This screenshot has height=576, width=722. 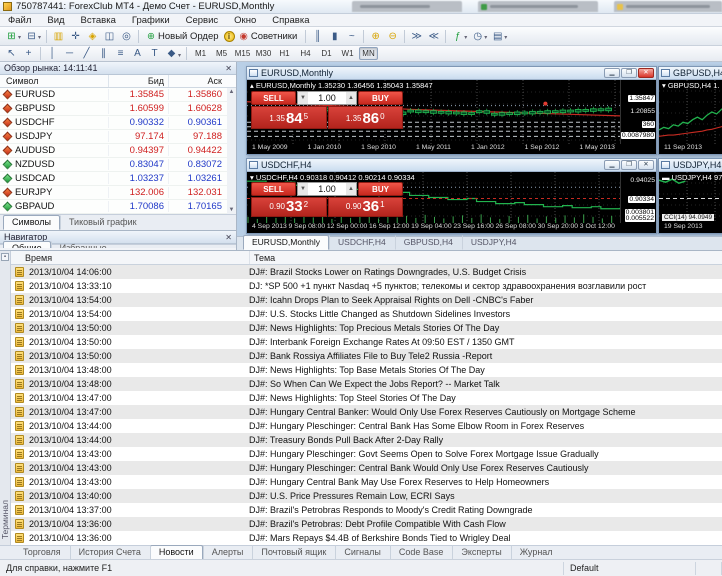 I want to click on text-tool-icon: A, so click(x=137, y=53).